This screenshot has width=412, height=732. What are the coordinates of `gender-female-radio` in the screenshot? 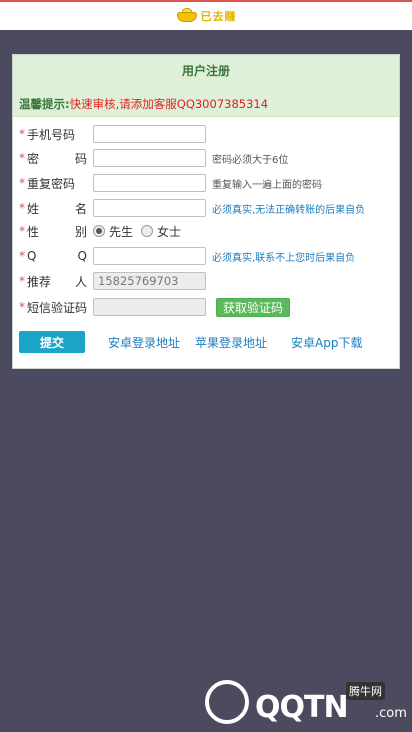 It's located at (147, 231).